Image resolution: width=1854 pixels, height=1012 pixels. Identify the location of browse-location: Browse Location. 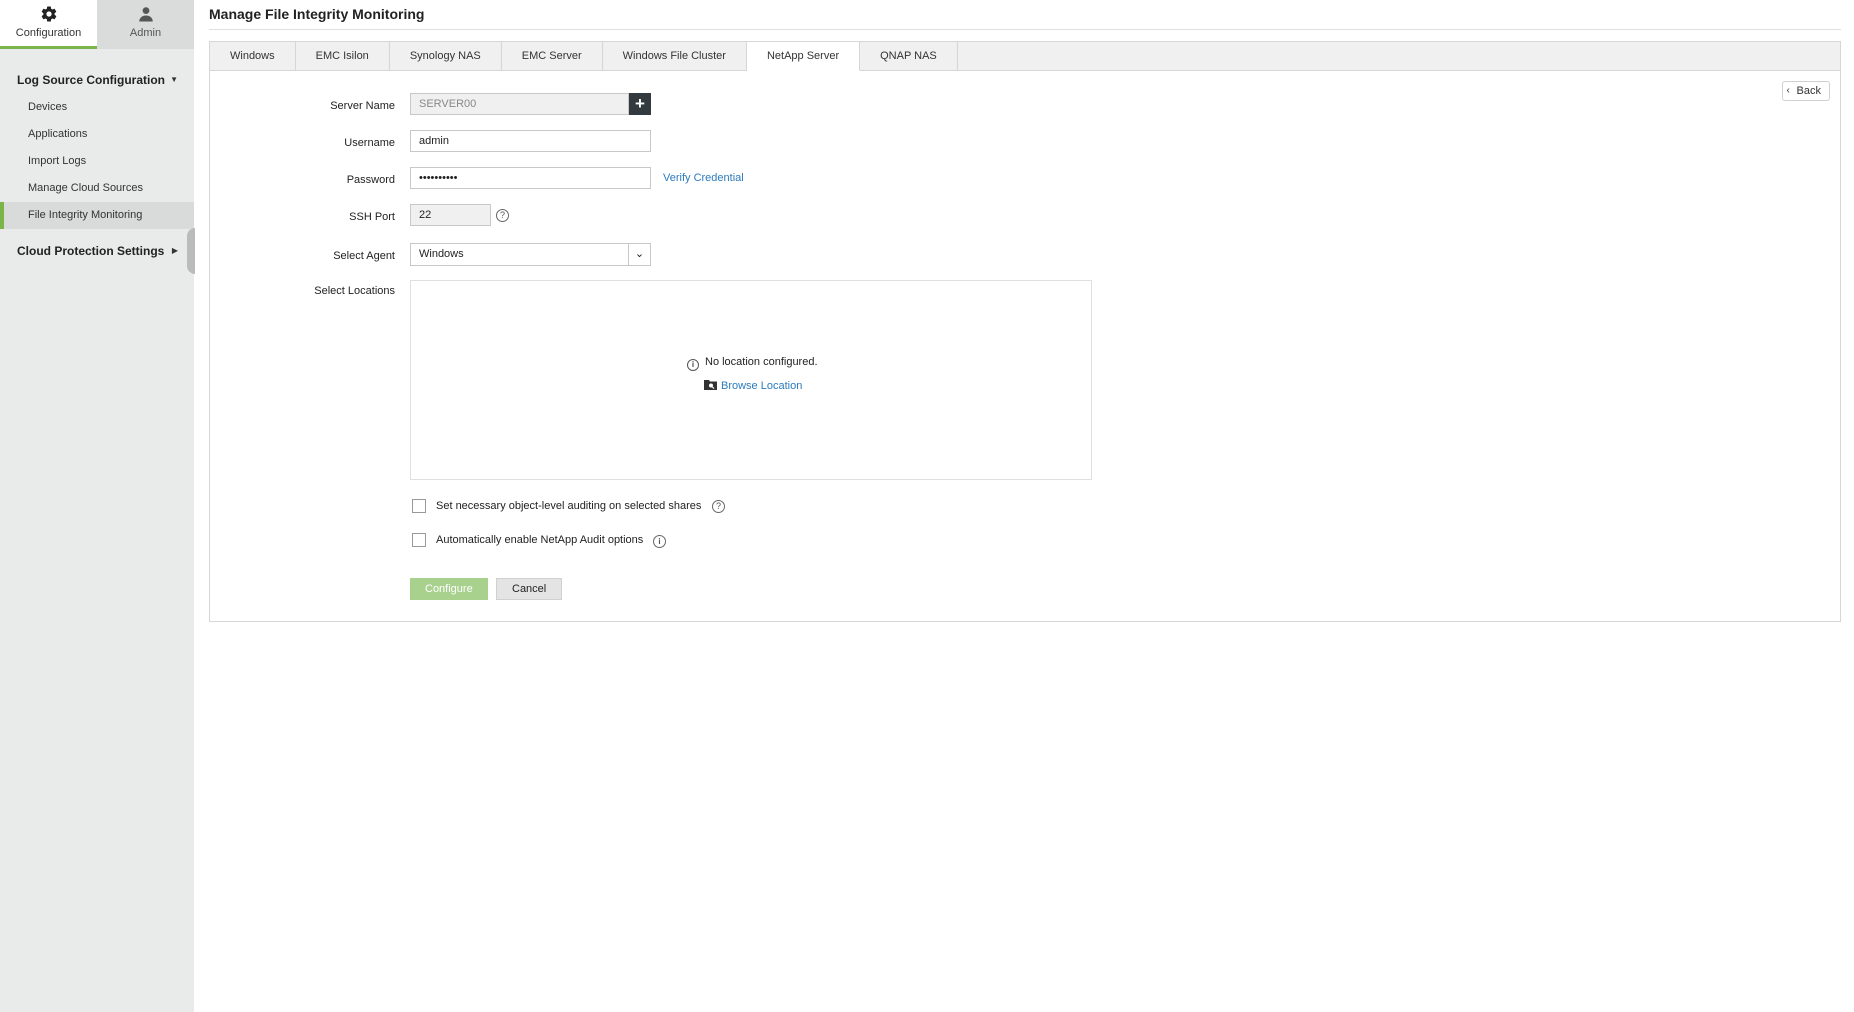
(753, 385).